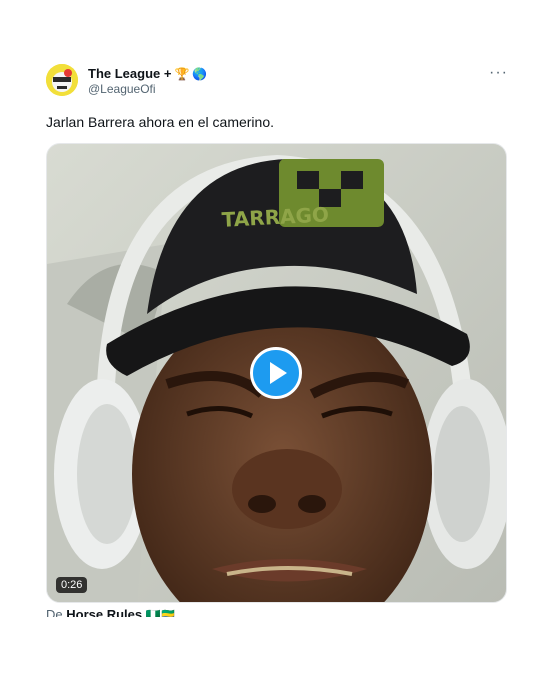 The height and width of the screenshot is (700, 560). I want to click on avatar-image, so click(62, 80).